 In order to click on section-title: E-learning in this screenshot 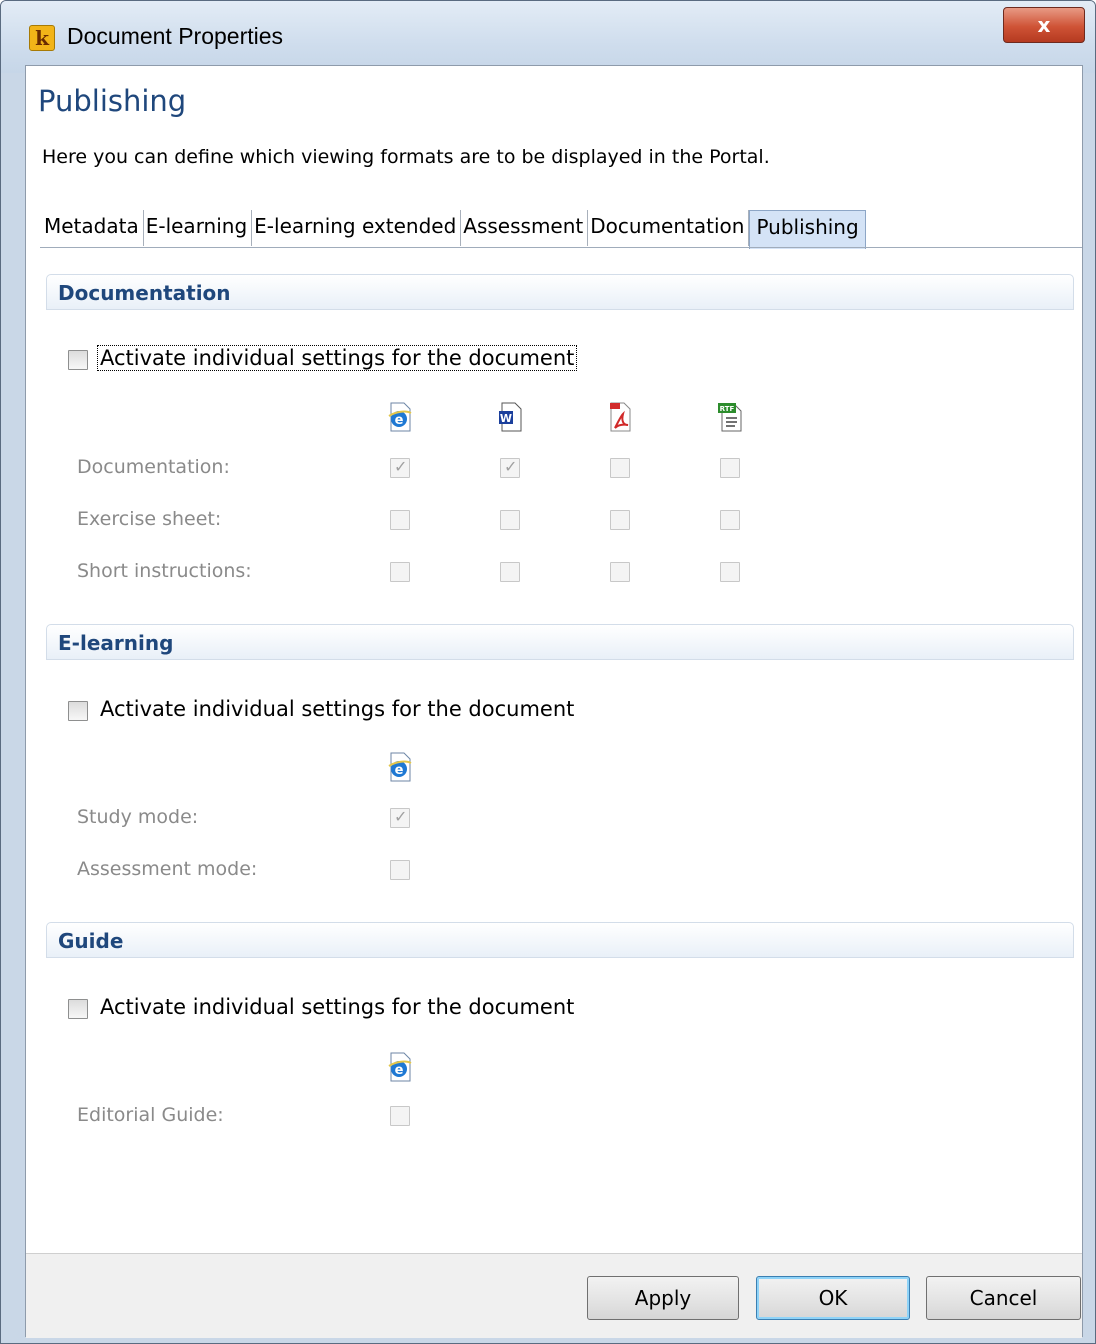, I will do `click(116, 643)`.